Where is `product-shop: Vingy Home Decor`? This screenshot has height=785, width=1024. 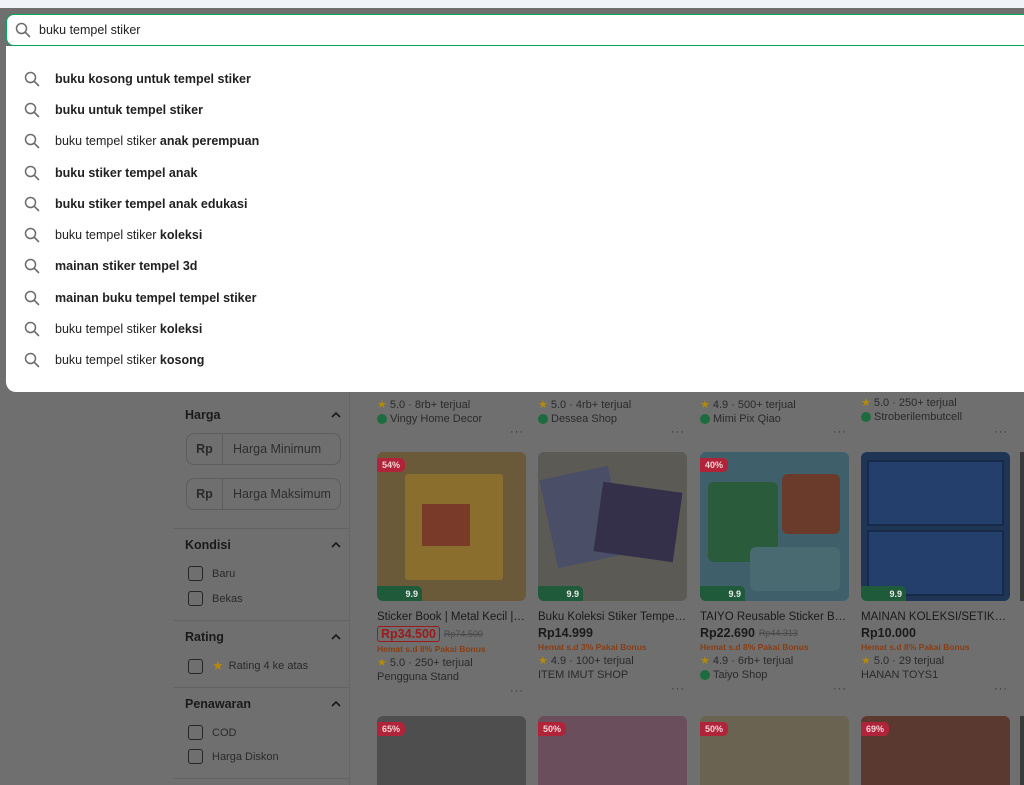
product-shop: Vingy Home Decor is located at coordinates (451, 419).